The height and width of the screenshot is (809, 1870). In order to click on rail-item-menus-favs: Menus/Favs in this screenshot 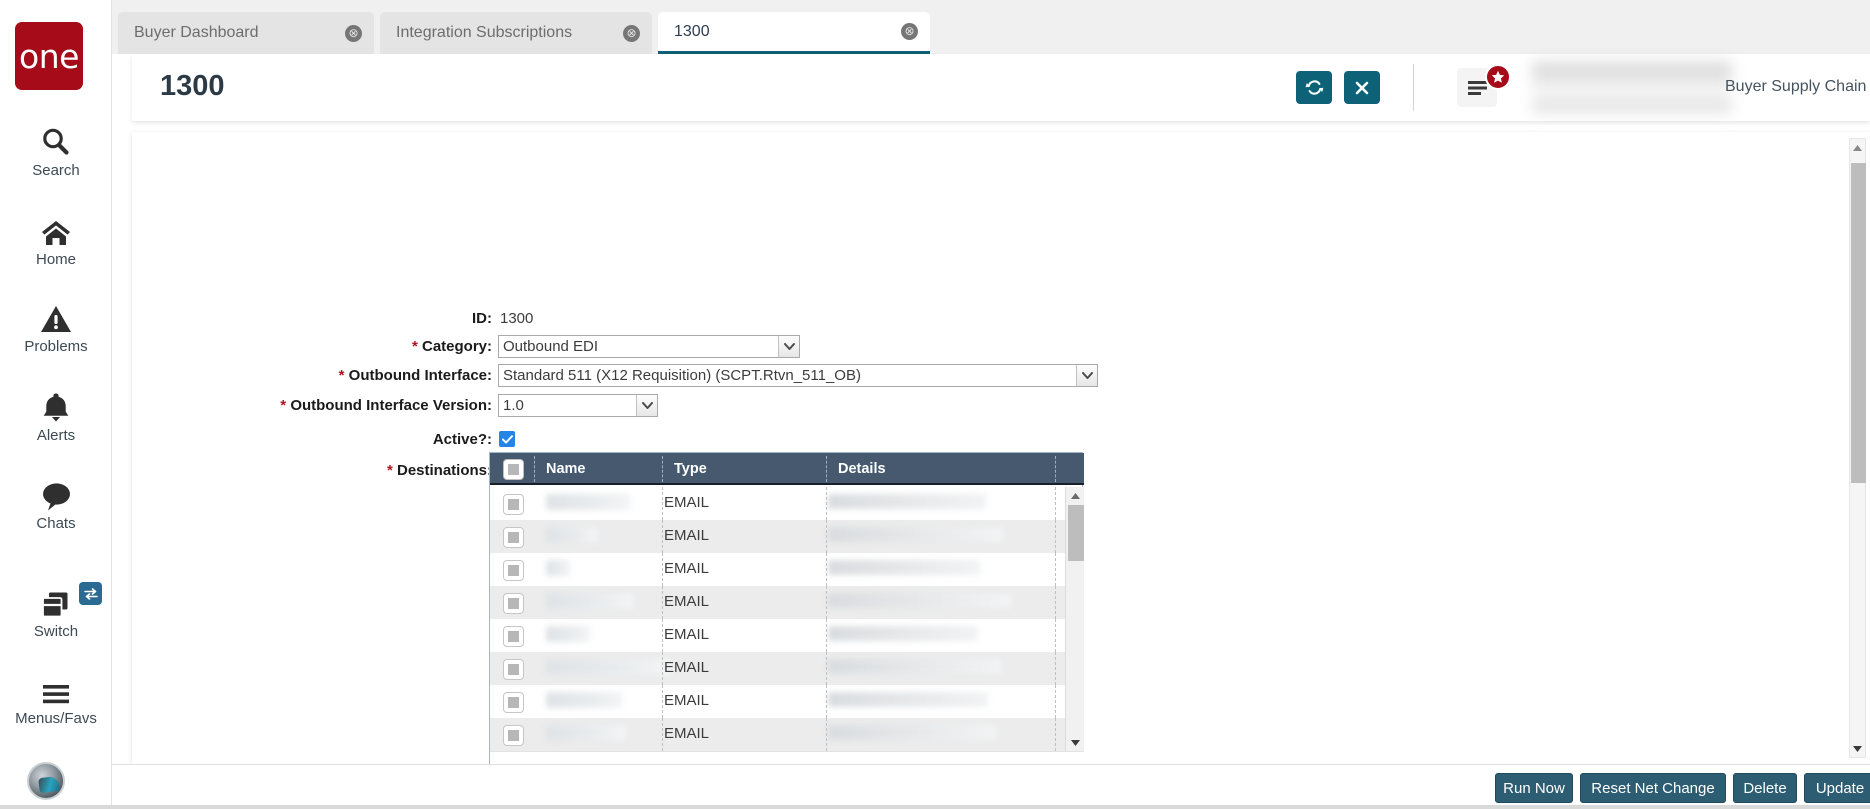, I will do `click(56, 697)`.